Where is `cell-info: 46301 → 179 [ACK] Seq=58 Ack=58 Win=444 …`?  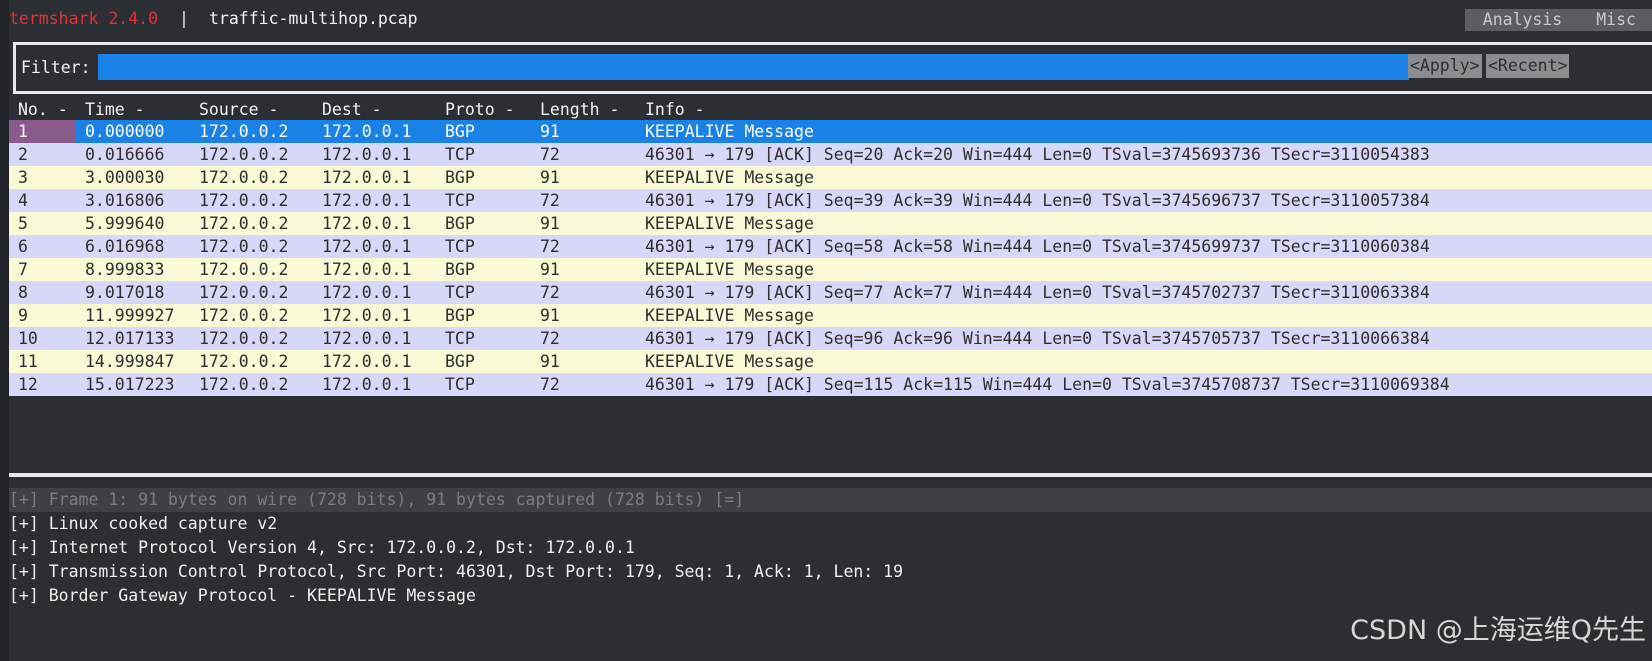 cell-info: 46301 → 179 [ACK] Seq=58 Ack=58 Win=444 … is located at coordinates (1037, 246).